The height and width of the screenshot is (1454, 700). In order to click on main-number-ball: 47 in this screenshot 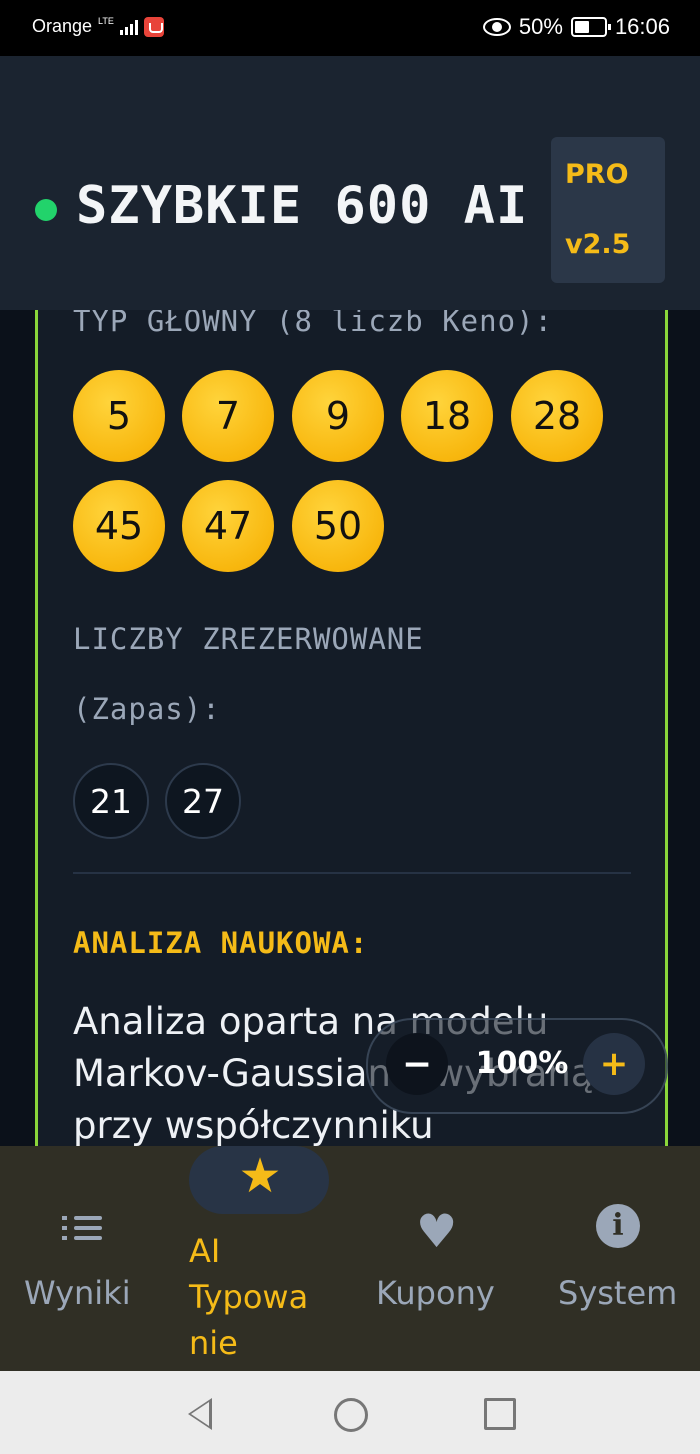, I will do `click(228, 526)`.